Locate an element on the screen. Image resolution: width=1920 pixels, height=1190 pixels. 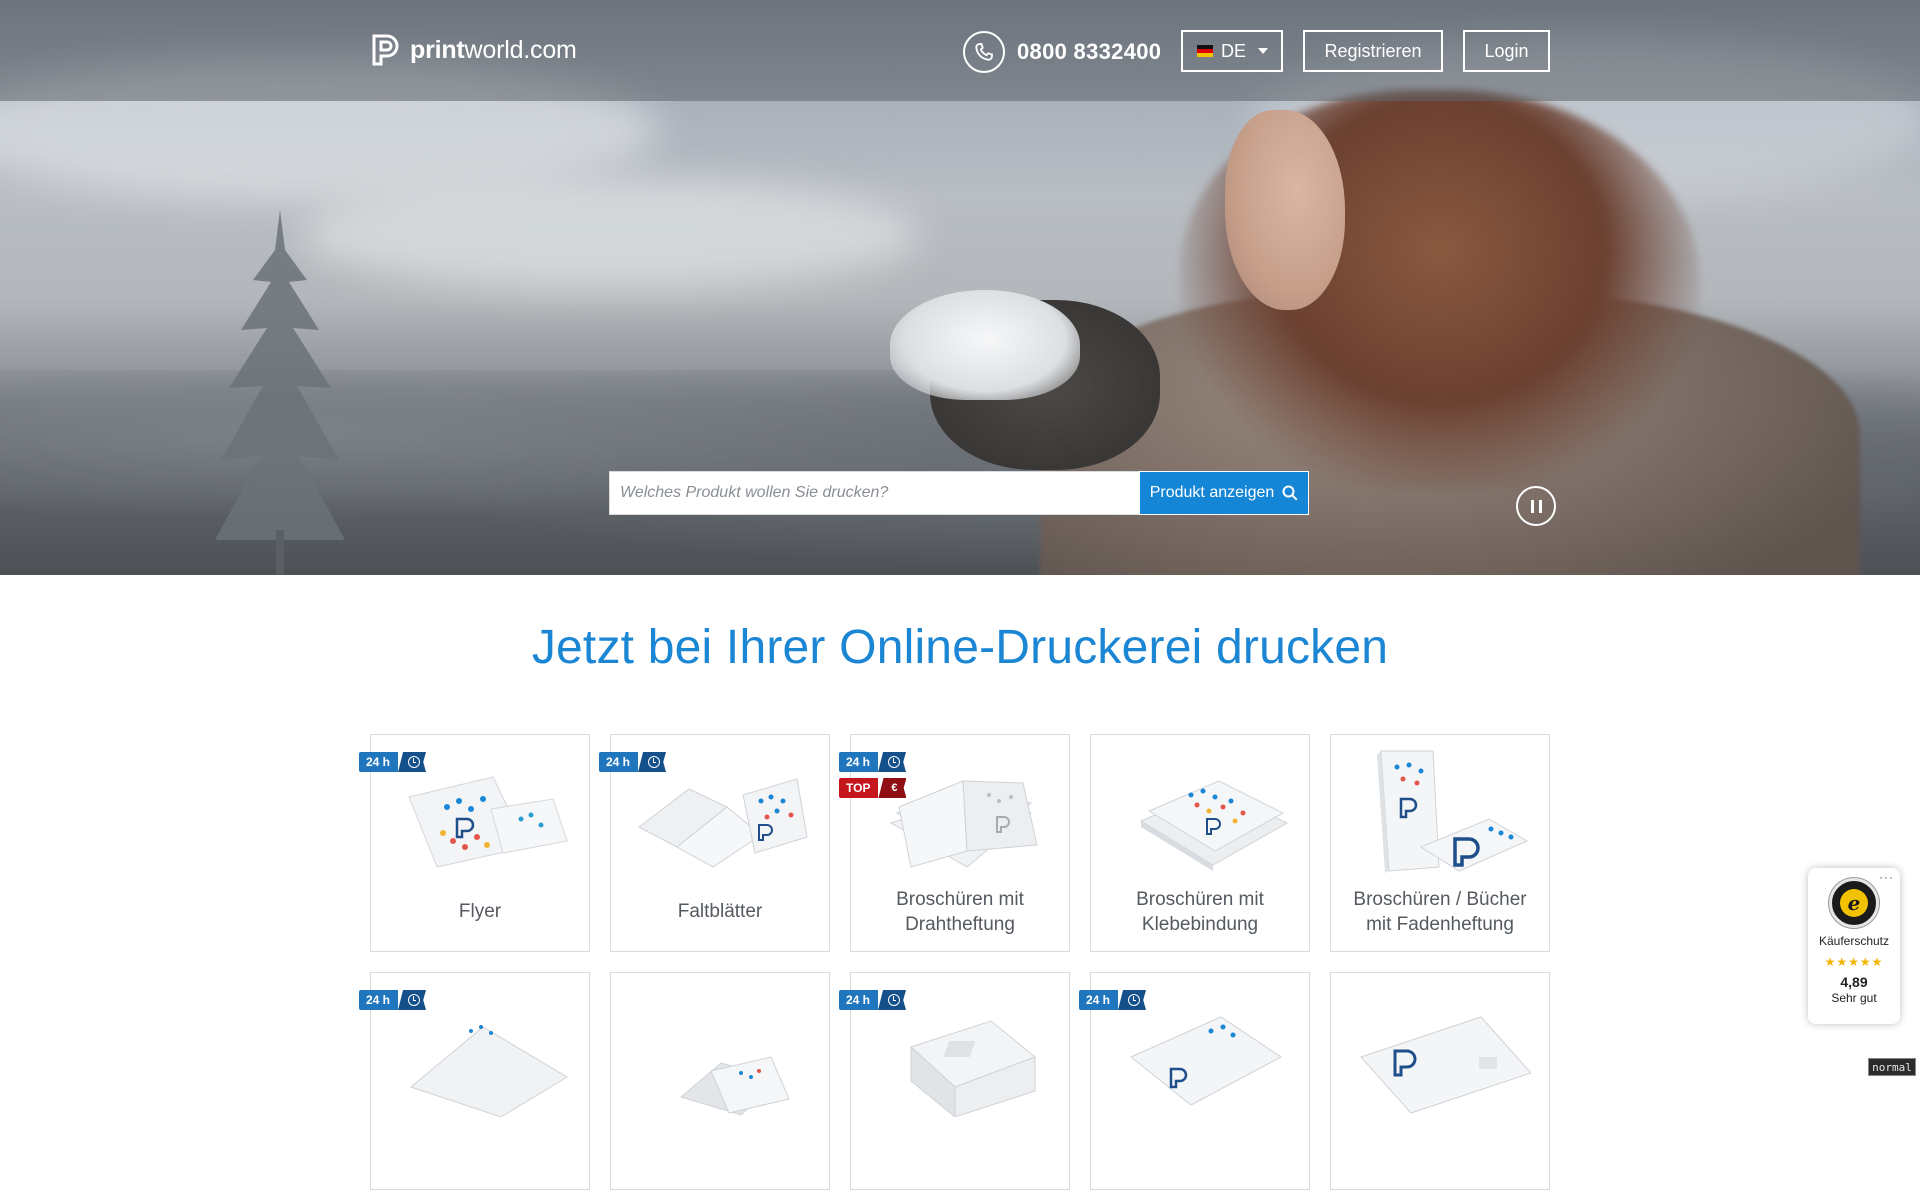
product-label: Broschüren mit Drahtheftung is located at coordinates (960, 912).